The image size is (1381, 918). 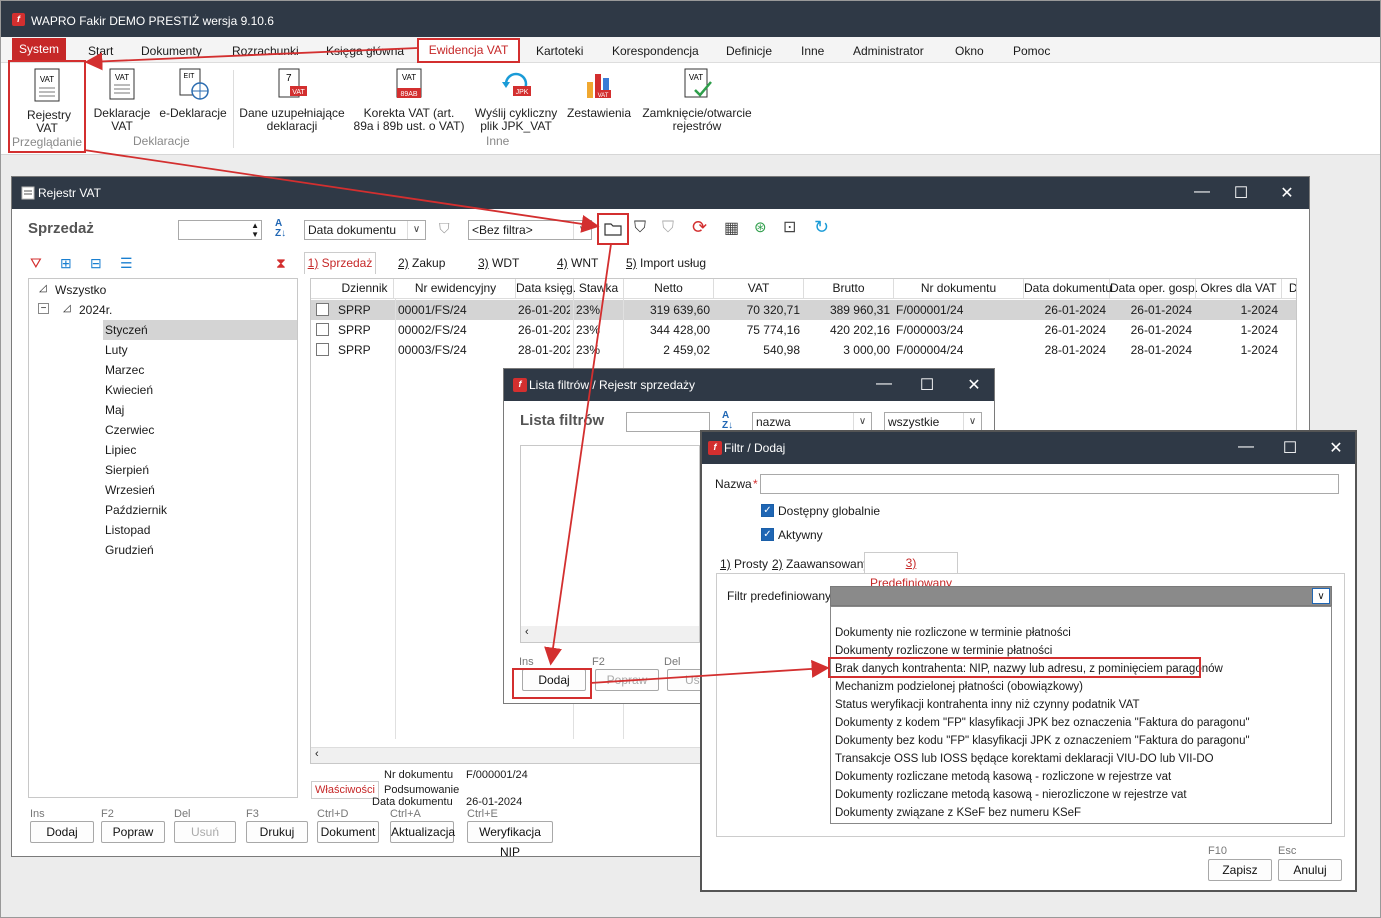 I want to click on column-header: Brutto, so click(x=849, y=289).